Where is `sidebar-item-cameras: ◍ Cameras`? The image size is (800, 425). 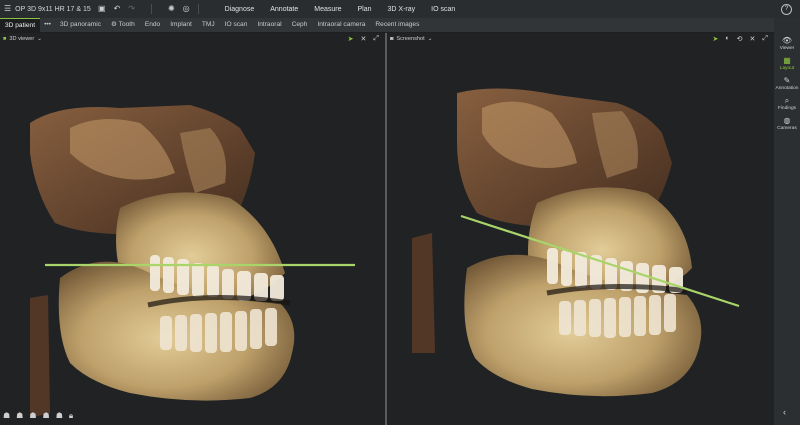 sidebar-item-cameras: ◍ Cameras is located at coordinates (787, 123).